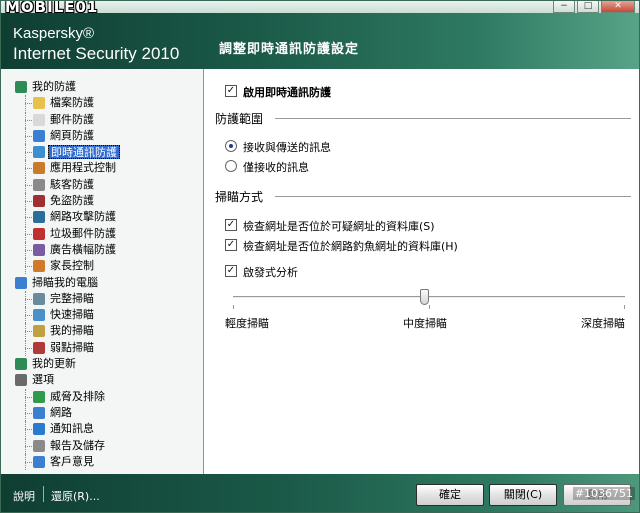  I want to click on ok-button: 確定, so click(450, 495).